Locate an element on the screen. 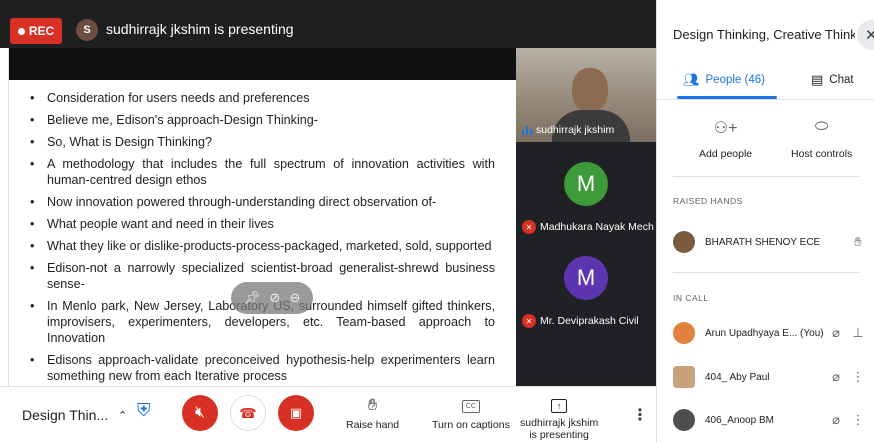 The height and width of the screenshot is (443, 874). add-people-button: ⚇+ Add people is located at coordinates (725, 139).